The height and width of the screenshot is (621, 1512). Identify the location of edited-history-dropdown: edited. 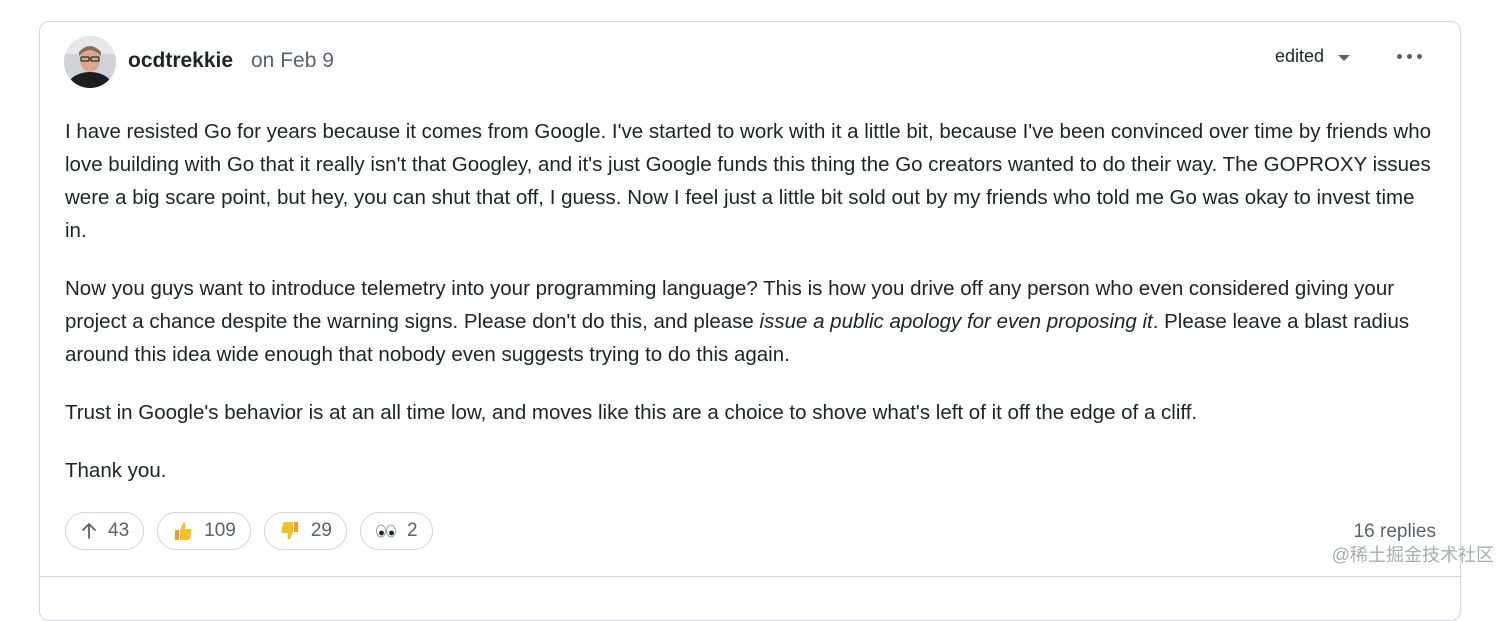
(1312, 56).